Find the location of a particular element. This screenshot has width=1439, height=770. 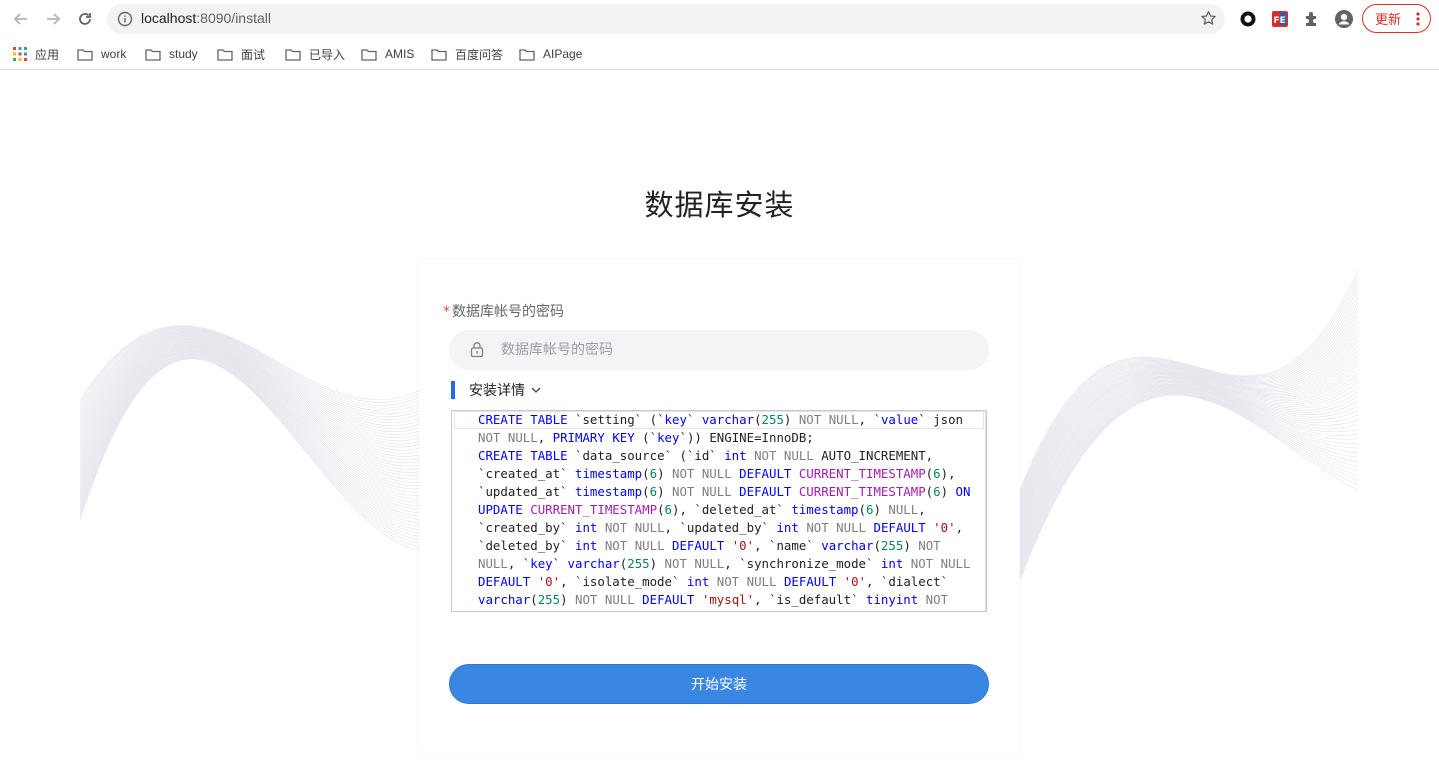

install-details-toggle: 安装详情 is located at coordinates (496, 390).